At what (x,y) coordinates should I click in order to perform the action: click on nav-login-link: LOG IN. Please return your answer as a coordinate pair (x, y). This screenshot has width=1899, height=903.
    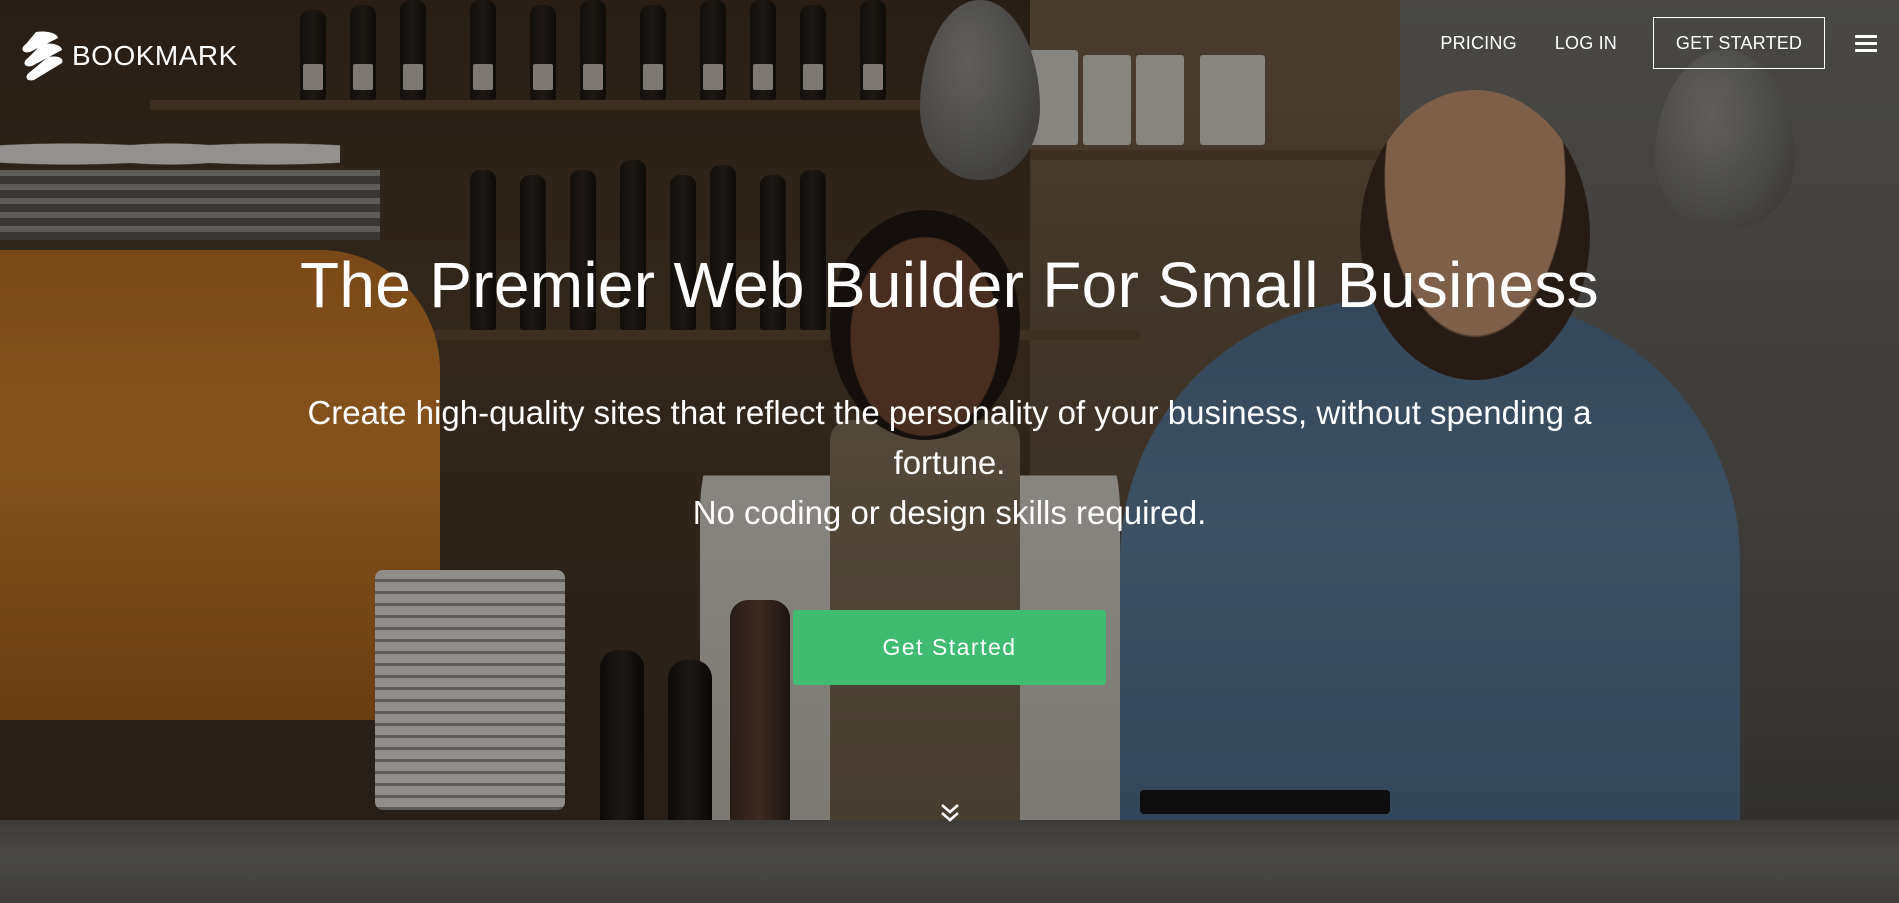
    Looking at the image, I should click on (1586, 43).